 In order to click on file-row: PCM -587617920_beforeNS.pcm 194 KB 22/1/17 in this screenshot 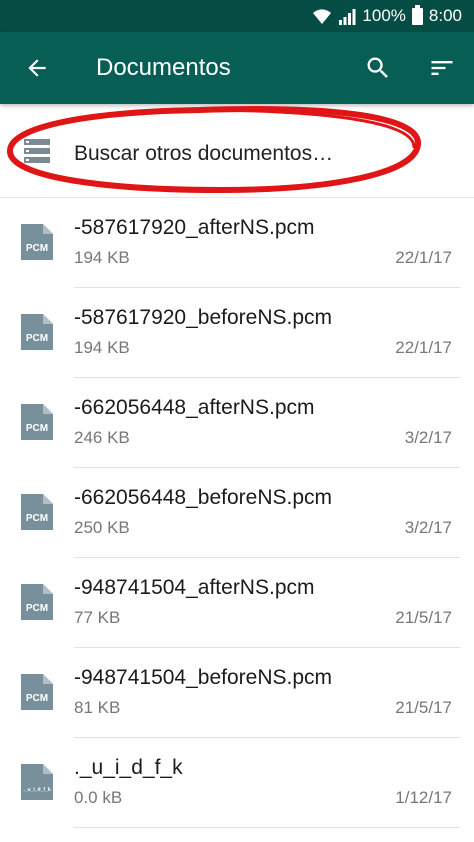, I will do `click(237, 333)`.